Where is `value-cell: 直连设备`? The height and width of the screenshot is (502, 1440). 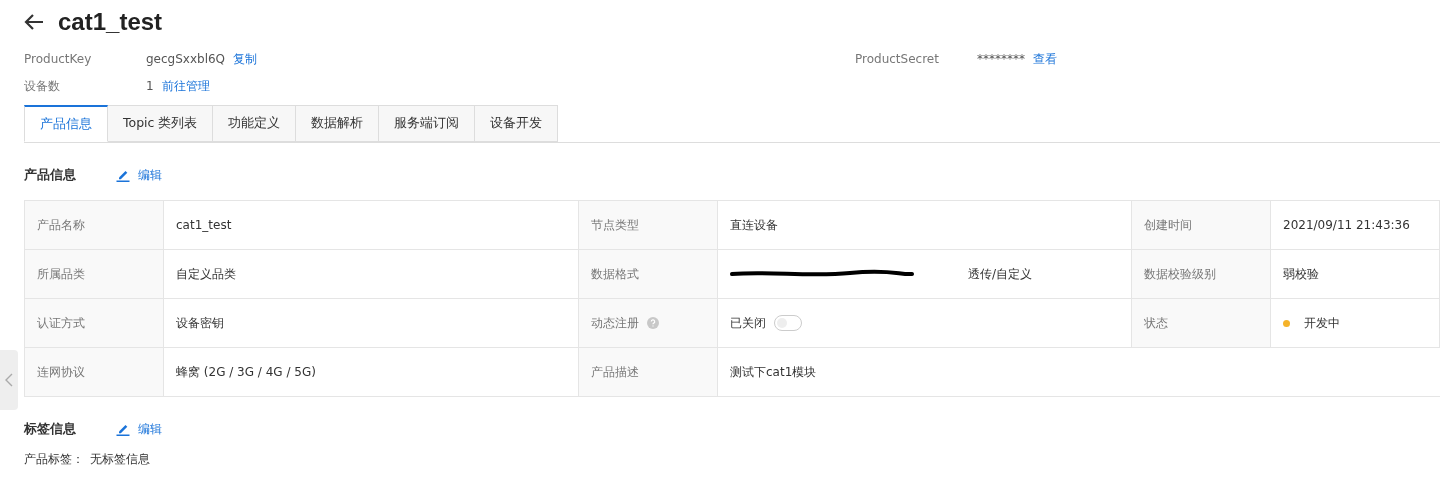 value-cell: 直连设备 is located at coordinates (925, 225).